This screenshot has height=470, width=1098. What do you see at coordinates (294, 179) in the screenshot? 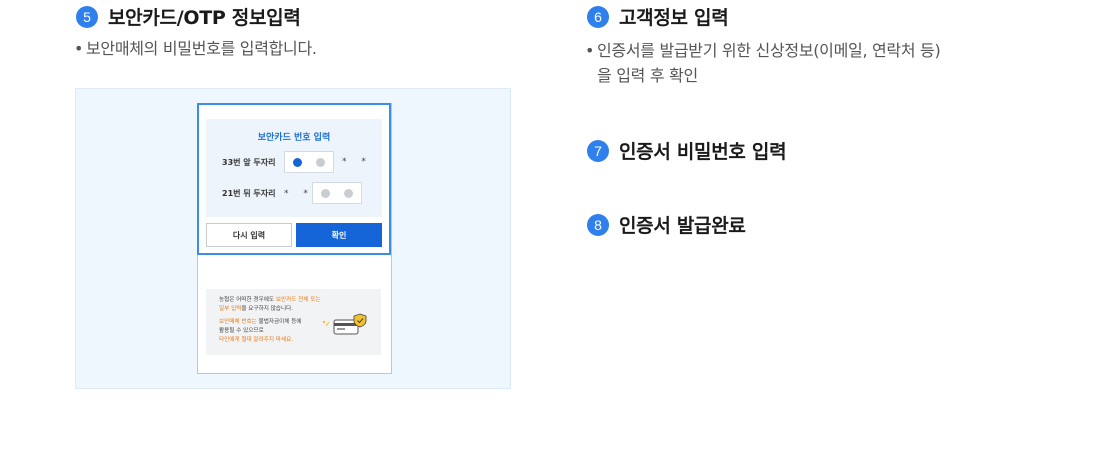
I see `input-highlight-frame` at bounding box center [294, 179].